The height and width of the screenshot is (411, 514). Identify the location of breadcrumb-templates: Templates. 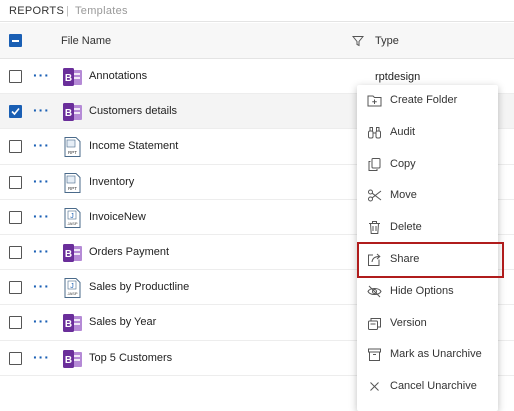
(101, 11).